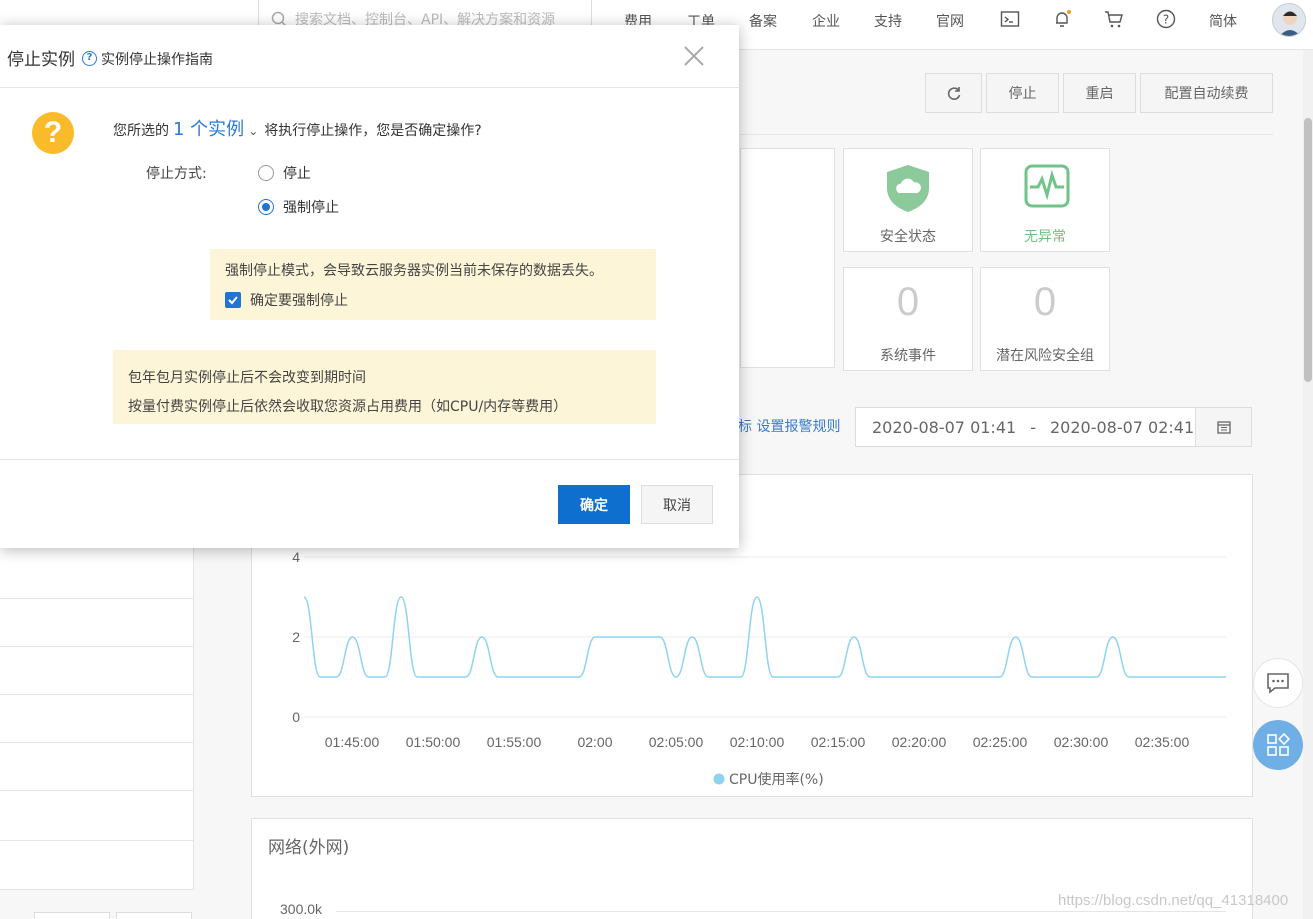  I want to click on language-switch: 简体, so click(1223, 21).